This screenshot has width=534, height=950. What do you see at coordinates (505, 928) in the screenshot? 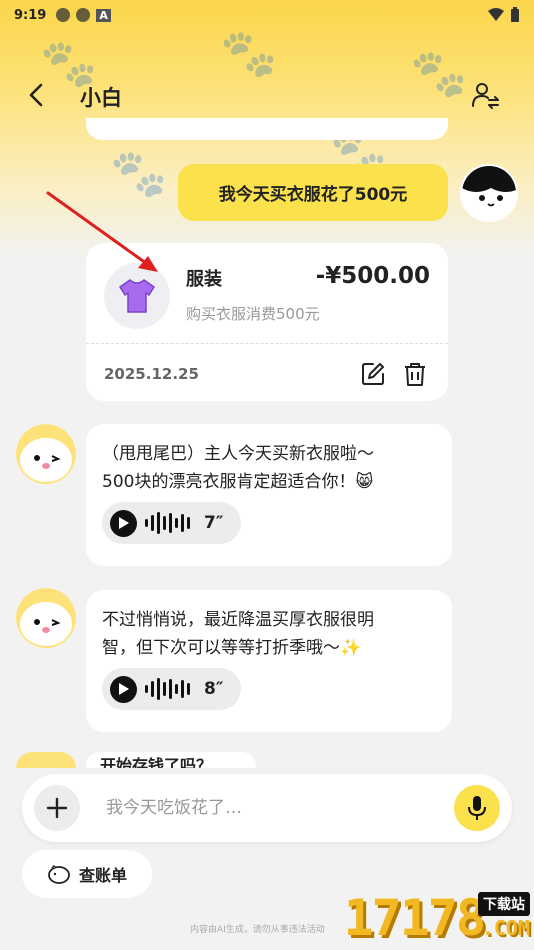
I see `watermark-suffix: .COM` at bounding box center [505, 928].